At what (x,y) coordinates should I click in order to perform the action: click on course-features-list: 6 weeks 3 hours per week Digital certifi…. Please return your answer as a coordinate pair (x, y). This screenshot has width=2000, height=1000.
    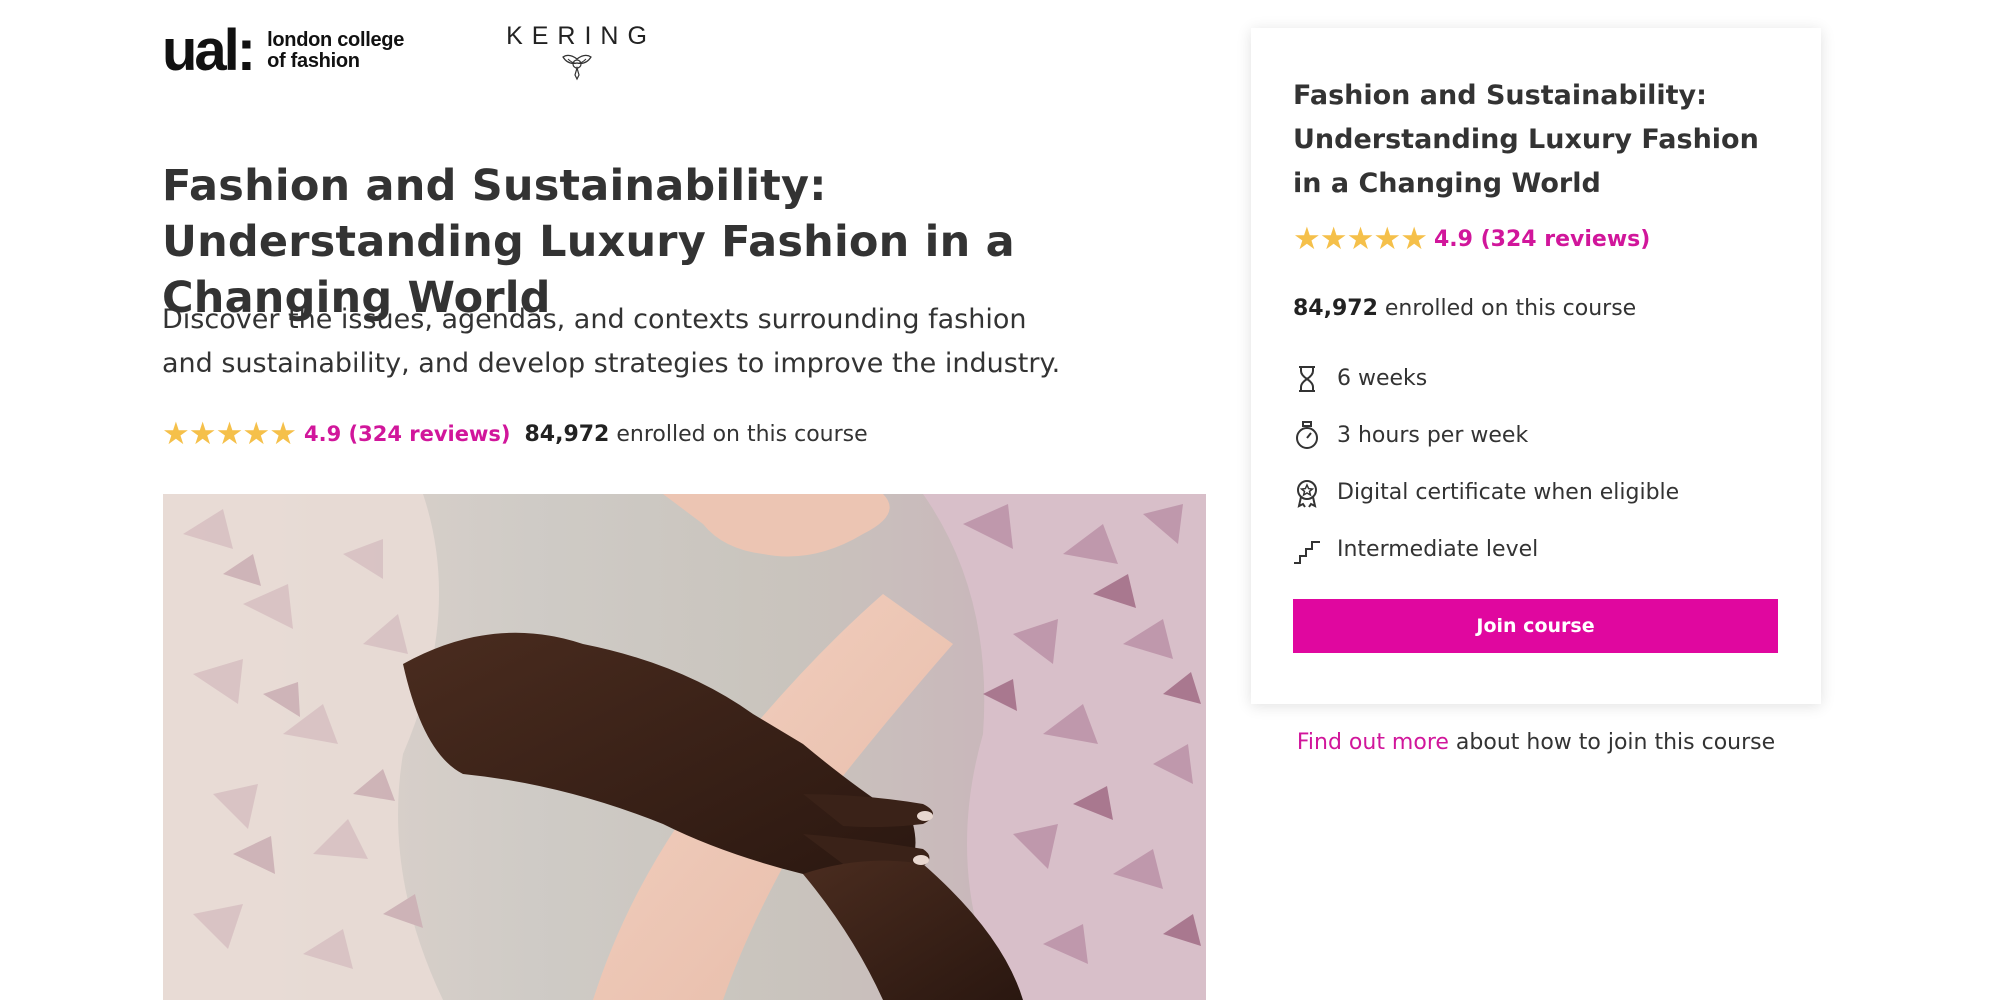
    Looking at the image, I should click on (1486, 464).